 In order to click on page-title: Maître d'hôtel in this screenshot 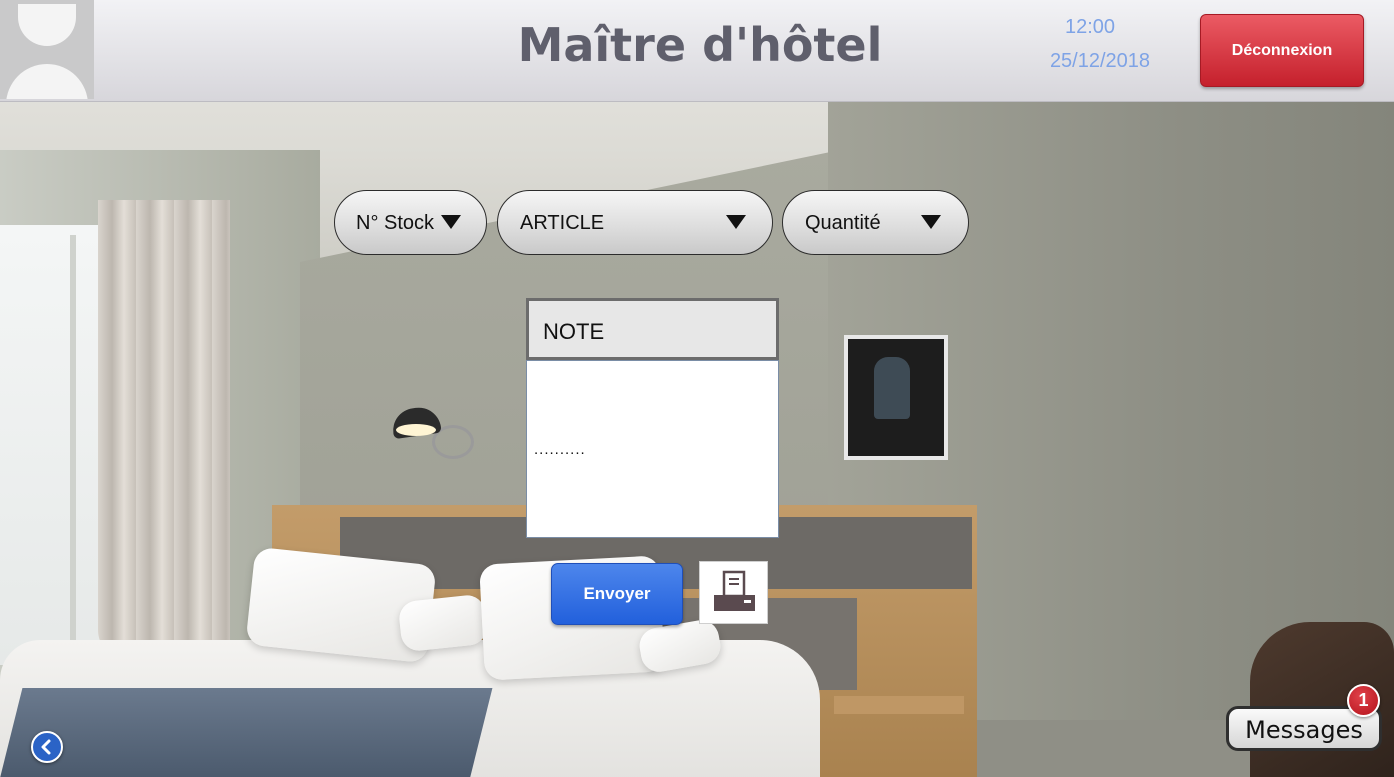, I will do `click(700, 45)`.